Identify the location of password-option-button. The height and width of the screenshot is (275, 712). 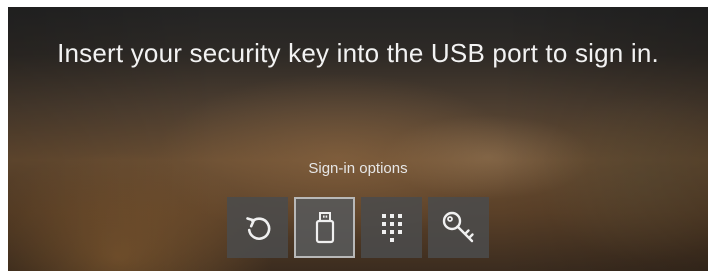
(458, 227).